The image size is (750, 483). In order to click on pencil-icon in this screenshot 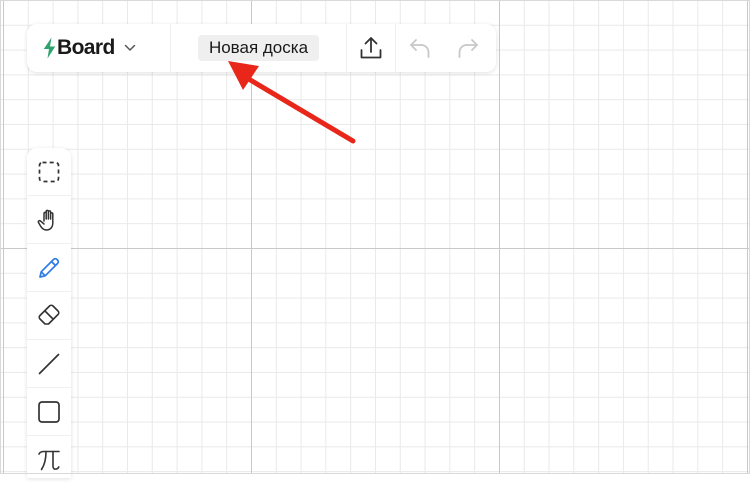, I will do `click(49, 267)`.